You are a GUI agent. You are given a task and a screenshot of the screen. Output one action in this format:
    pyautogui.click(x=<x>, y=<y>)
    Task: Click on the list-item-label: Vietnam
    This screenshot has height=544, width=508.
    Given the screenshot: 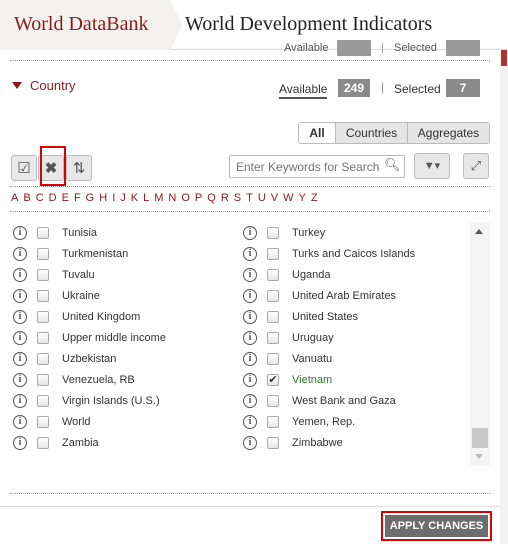 What is the action you would take?
    pyautogui.click(x=312, y=380)
    